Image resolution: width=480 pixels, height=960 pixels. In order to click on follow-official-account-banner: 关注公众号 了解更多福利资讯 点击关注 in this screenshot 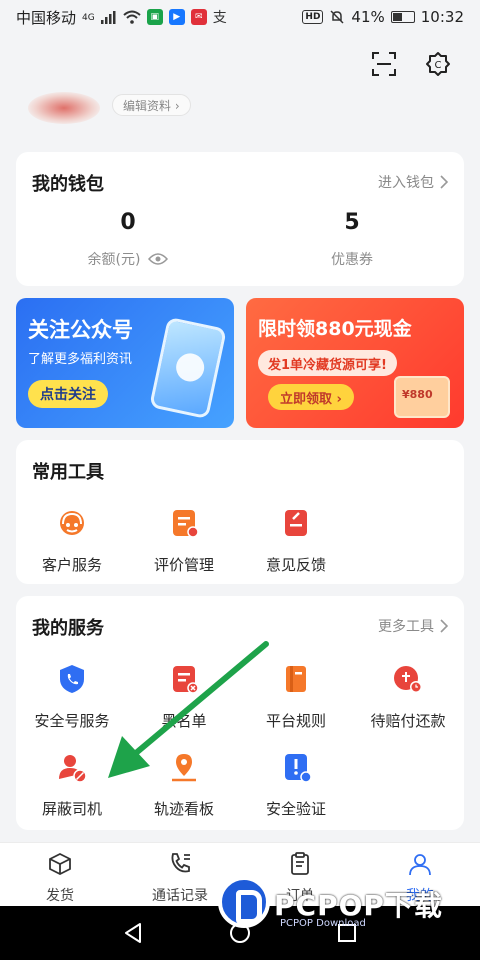, I will do `click(125, 363)`.